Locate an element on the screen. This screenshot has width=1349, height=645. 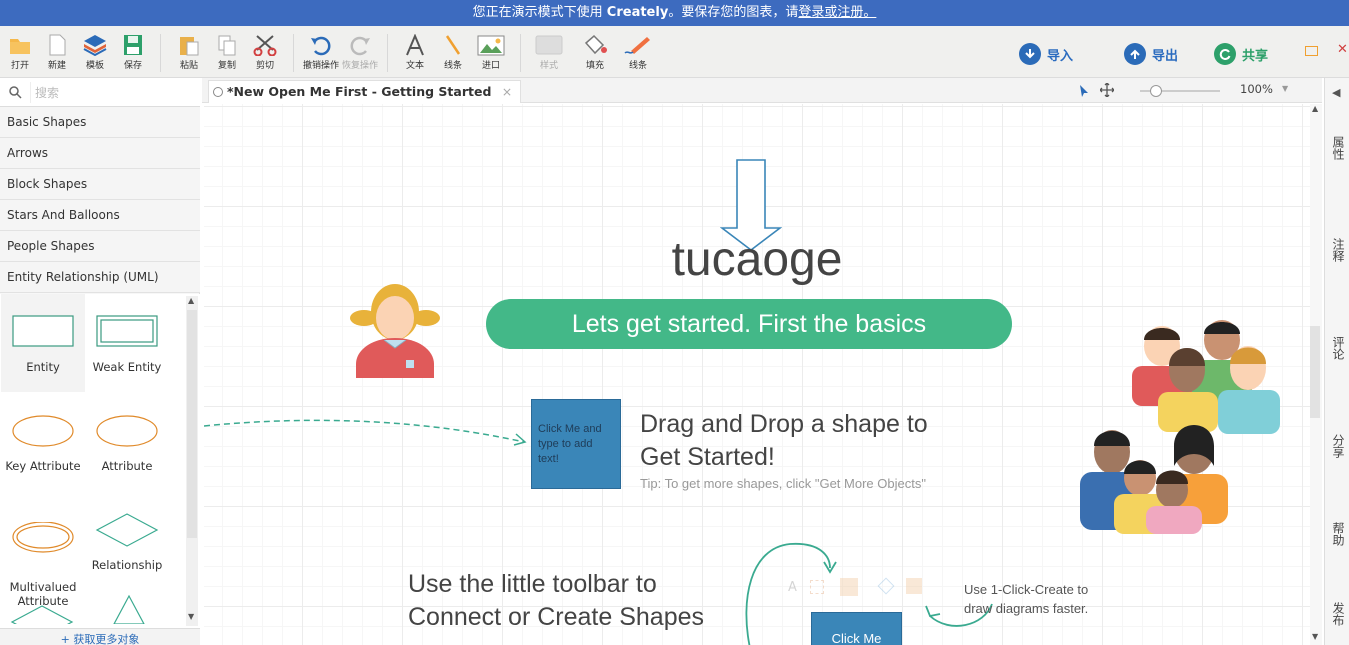
diamond-icon is located at coordinates (127, 530).